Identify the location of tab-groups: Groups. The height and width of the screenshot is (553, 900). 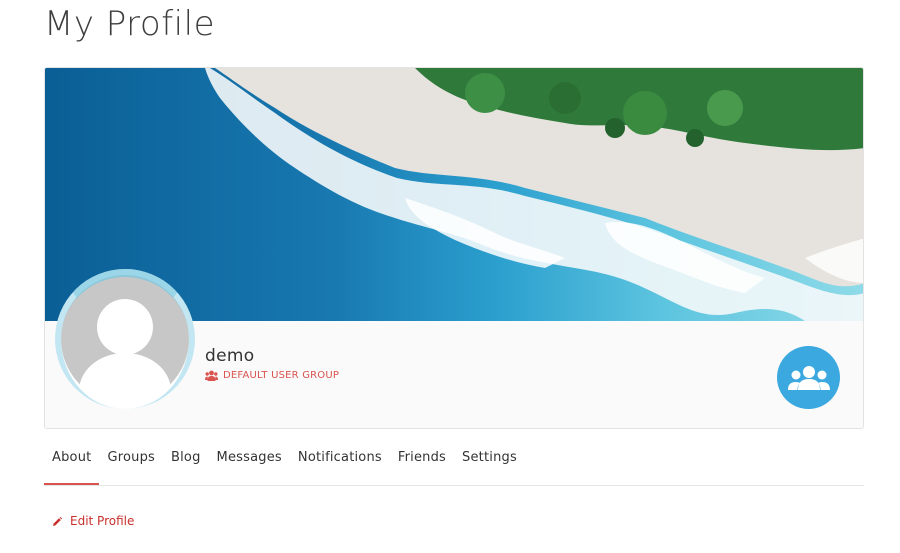
(131, 462).